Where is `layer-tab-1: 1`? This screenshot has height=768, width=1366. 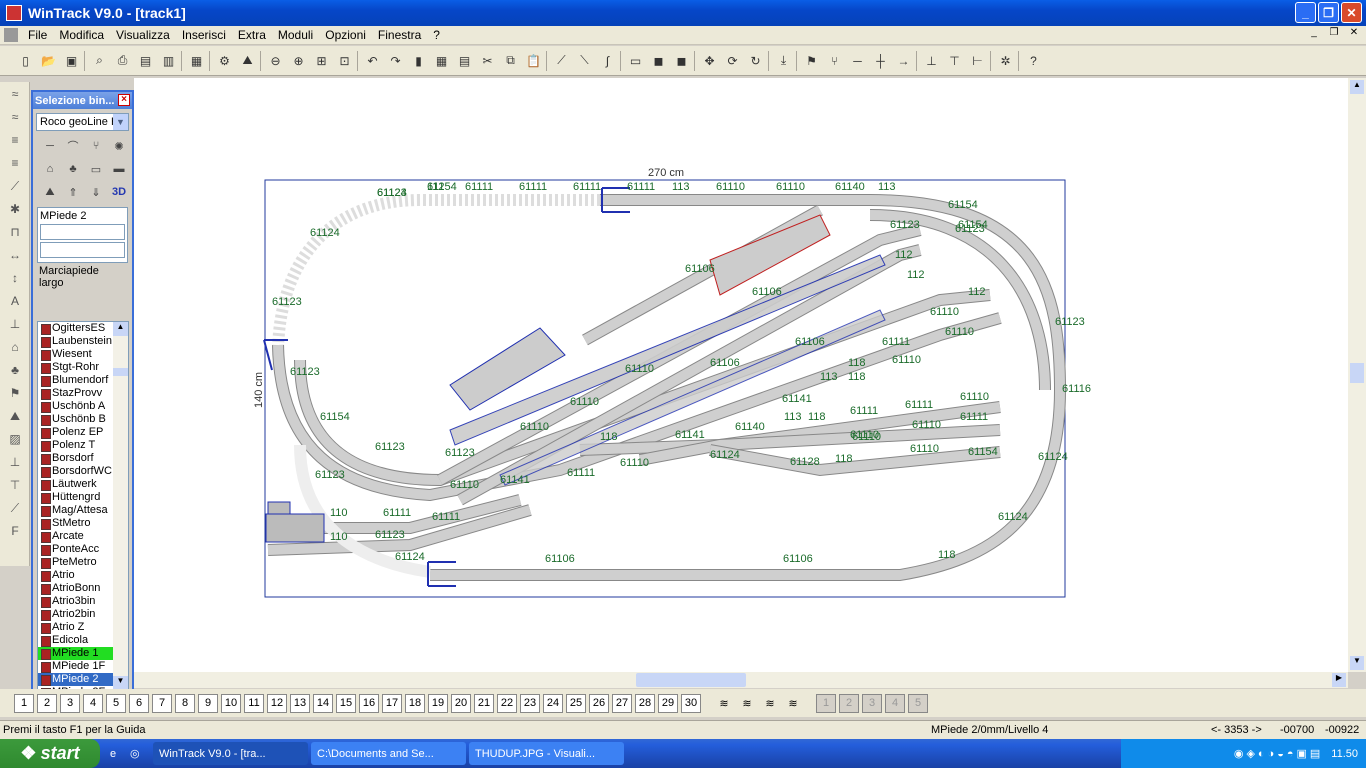 layer-tab-1: 1 is located at coordinates (24, 703).